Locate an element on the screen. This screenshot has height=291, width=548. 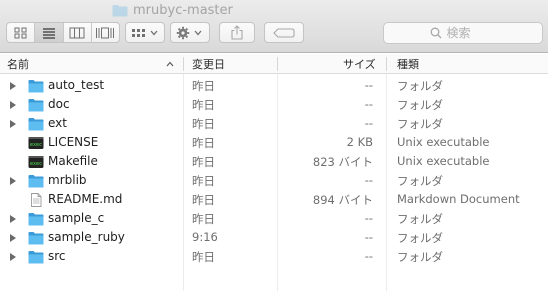
column-header-name: 名前 is located at coordinates (18, 64).